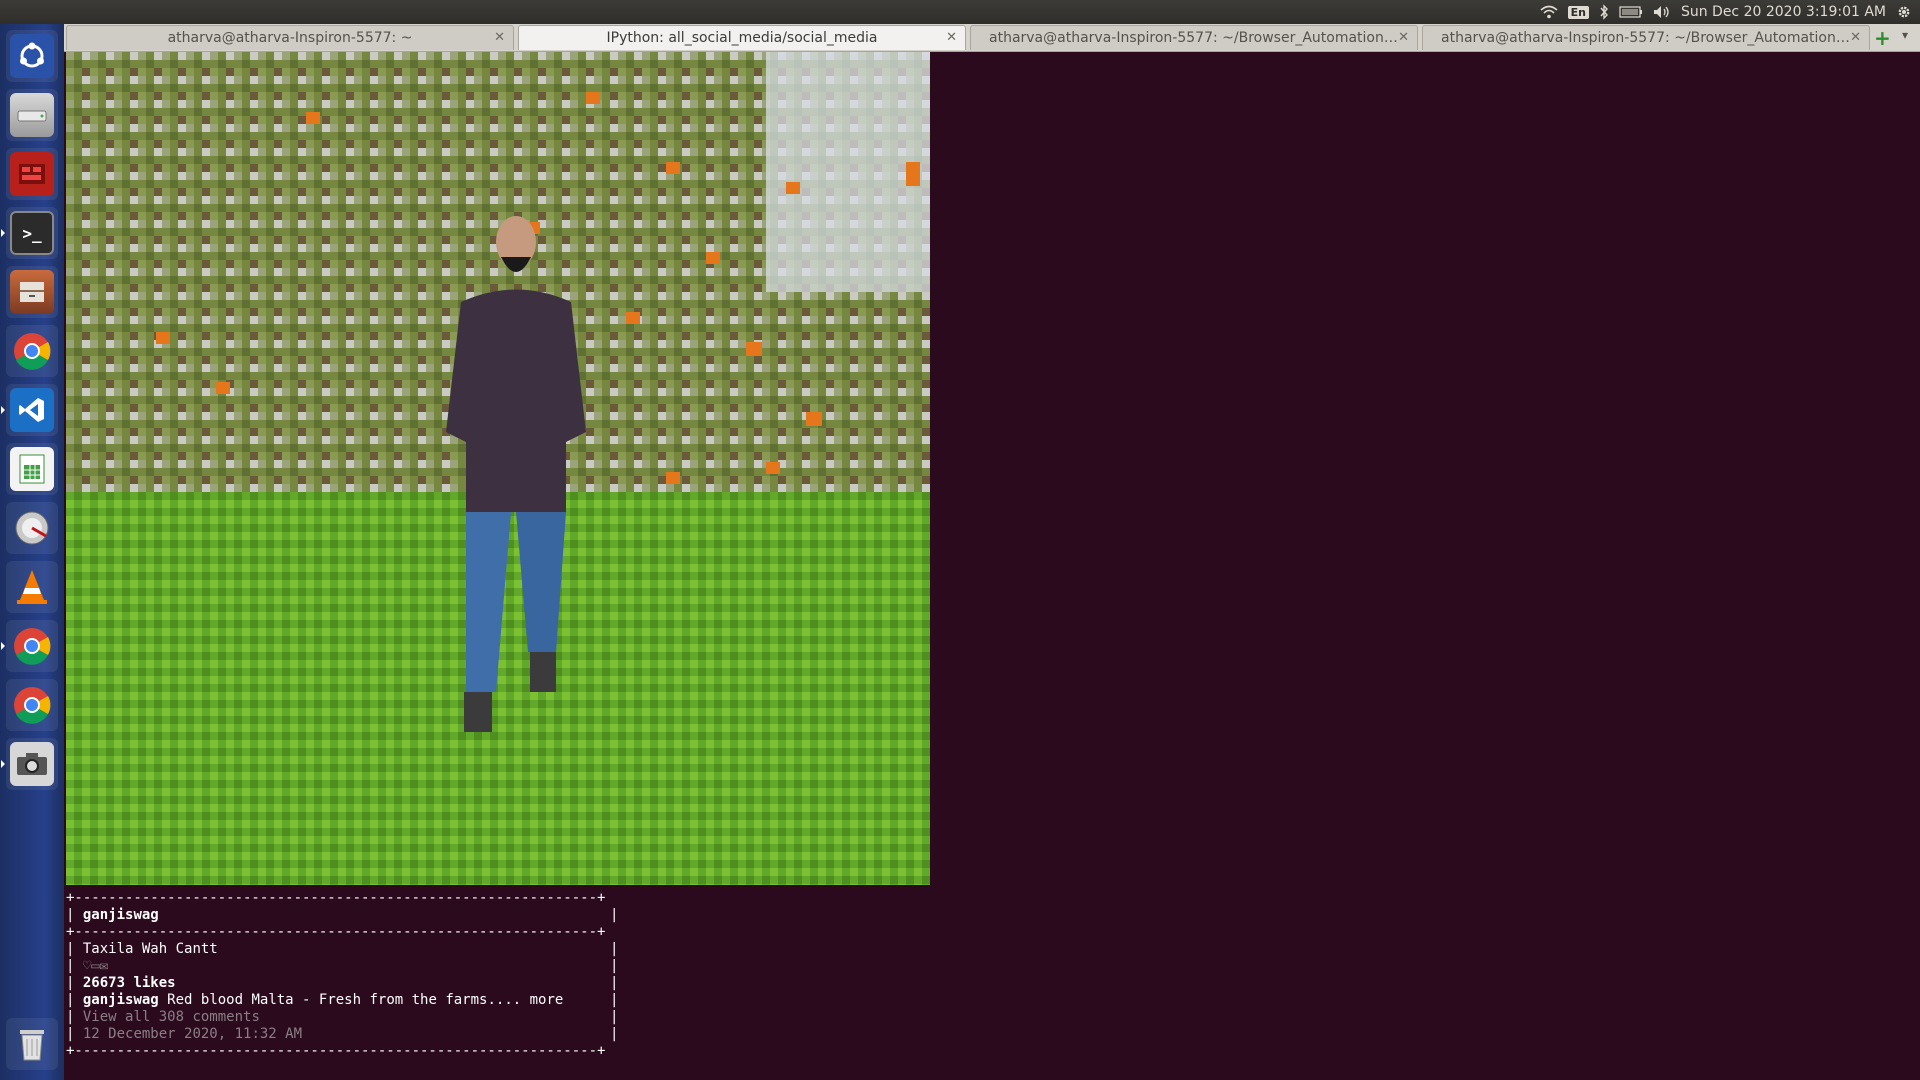  What do you see at coordinates (1549, 12) in the screenshot?
I see `wifi-icon` at bounding box center [1549, 12].